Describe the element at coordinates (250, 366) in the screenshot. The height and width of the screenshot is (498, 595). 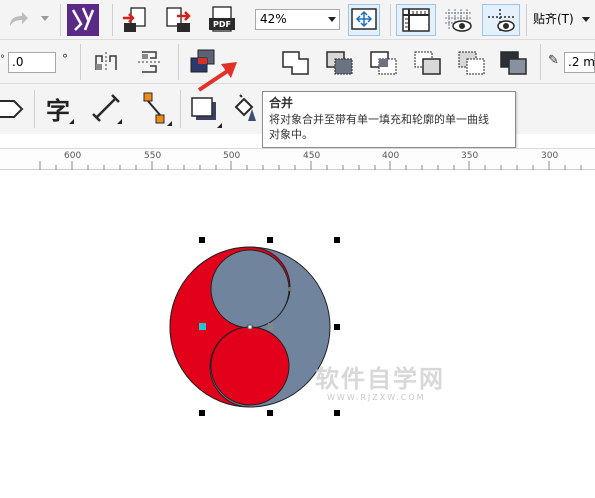
I see `bottom-red-circle` at that location.